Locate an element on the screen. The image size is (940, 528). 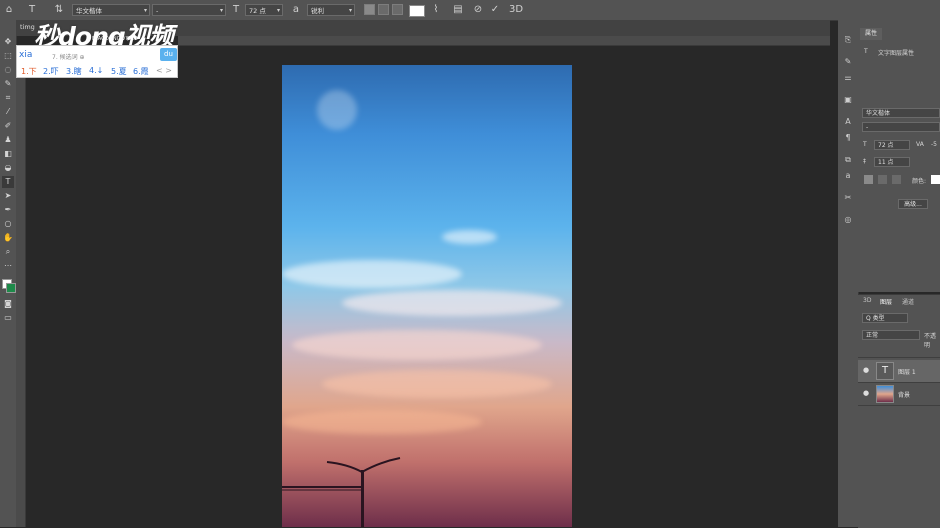
3d-icon: 3D is located at coordinates (516, 10).